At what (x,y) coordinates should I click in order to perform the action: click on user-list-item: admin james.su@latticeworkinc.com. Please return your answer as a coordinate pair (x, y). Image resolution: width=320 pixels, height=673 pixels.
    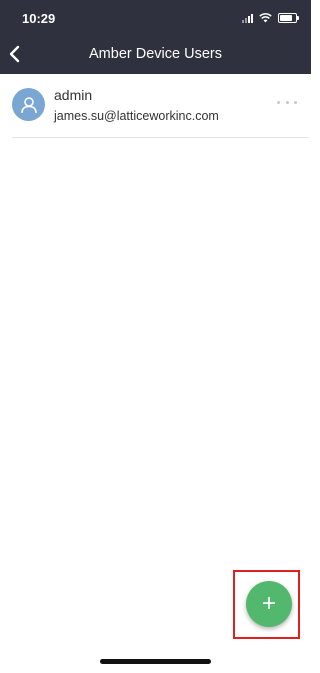
    Looking at the image, I should click on (160, 110).